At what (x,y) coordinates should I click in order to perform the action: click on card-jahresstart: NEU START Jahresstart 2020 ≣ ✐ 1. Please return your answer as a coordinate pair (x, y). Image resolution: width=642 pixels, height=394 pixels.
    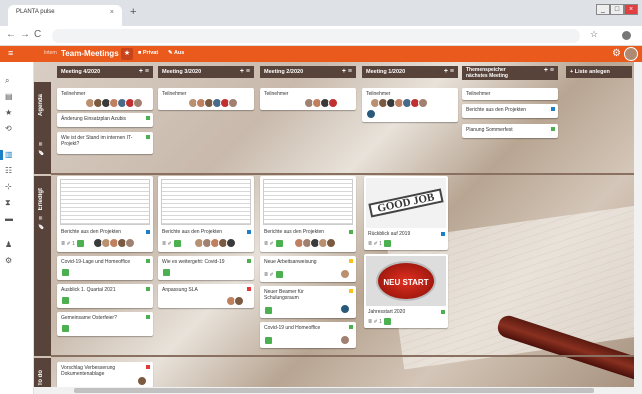
    Looking at the image, I should click on (406, 291).